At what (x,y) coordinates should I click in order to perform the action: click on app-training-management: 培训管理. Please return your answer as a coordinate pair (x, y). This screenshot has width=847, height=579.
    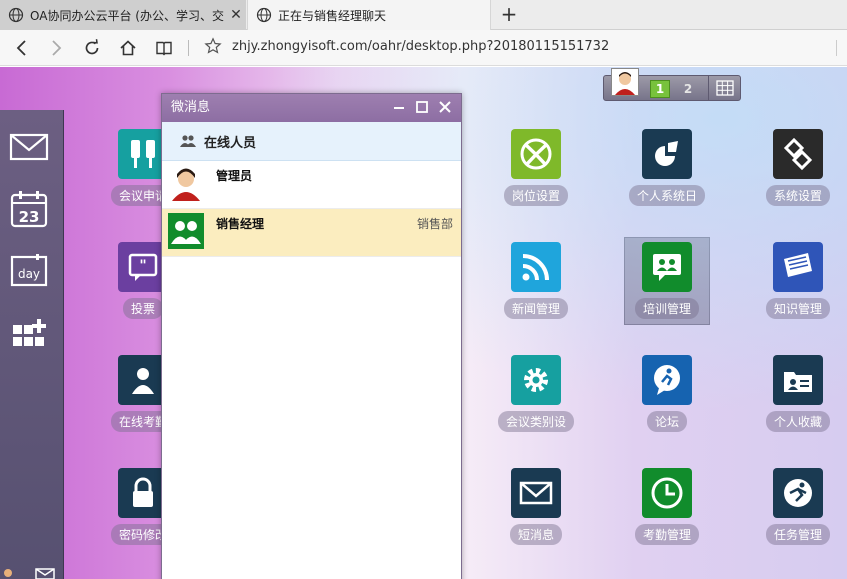
    Looking at the image, I should click on (667, 288).